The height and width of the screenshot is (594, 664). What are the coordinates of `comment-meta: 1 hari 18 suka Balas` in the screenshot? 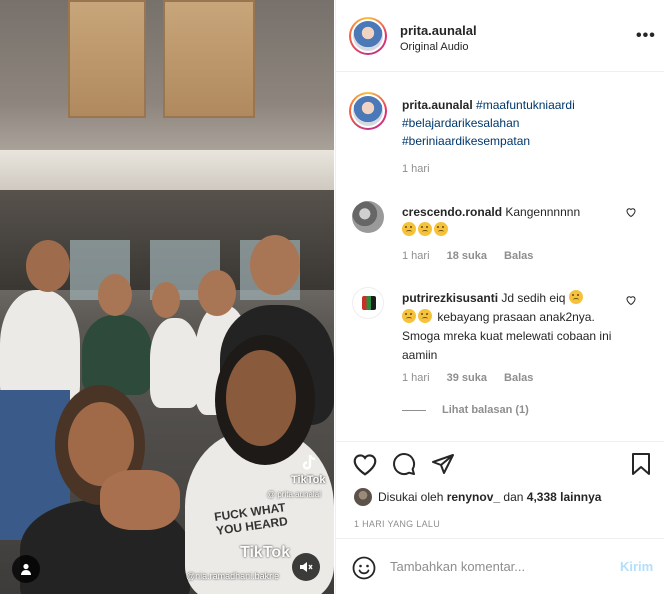 It's located at (474, 256).